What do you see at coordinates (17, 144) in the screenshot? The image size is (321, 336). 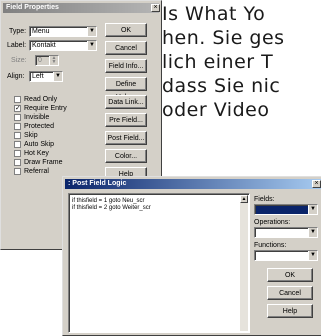 I see `auto-skip-checkbox` at bounding box center [17, 144].